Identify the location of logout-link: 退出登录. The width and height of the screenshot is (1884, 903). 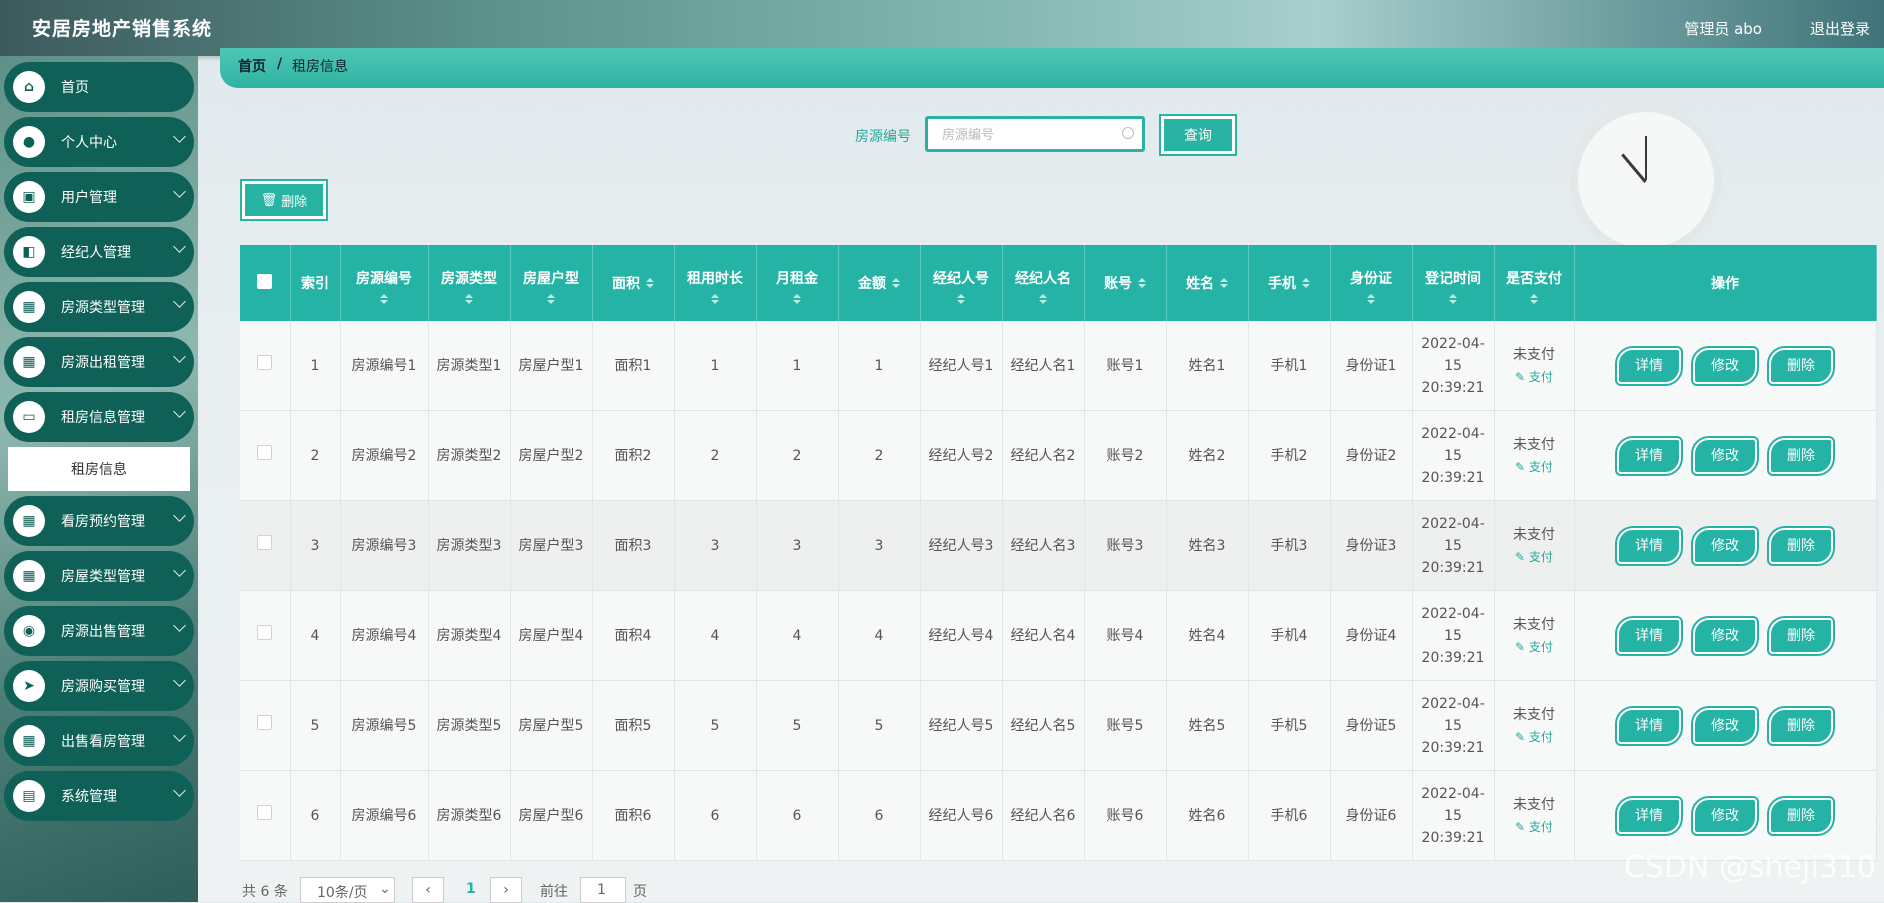
(1840, 28).